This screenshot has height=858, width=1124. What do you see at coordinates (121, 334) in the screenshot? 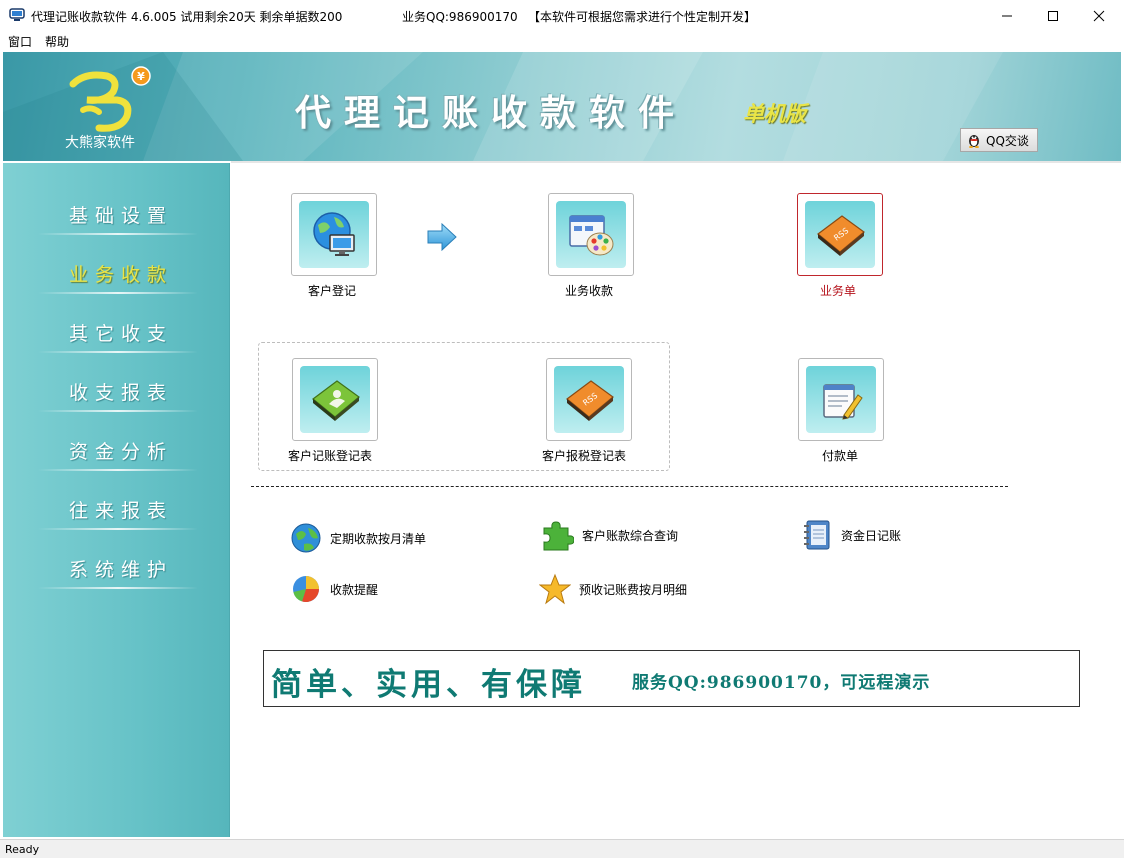
I see `sidebar-item-label: 其它收支` at bounding box center [121, 334].